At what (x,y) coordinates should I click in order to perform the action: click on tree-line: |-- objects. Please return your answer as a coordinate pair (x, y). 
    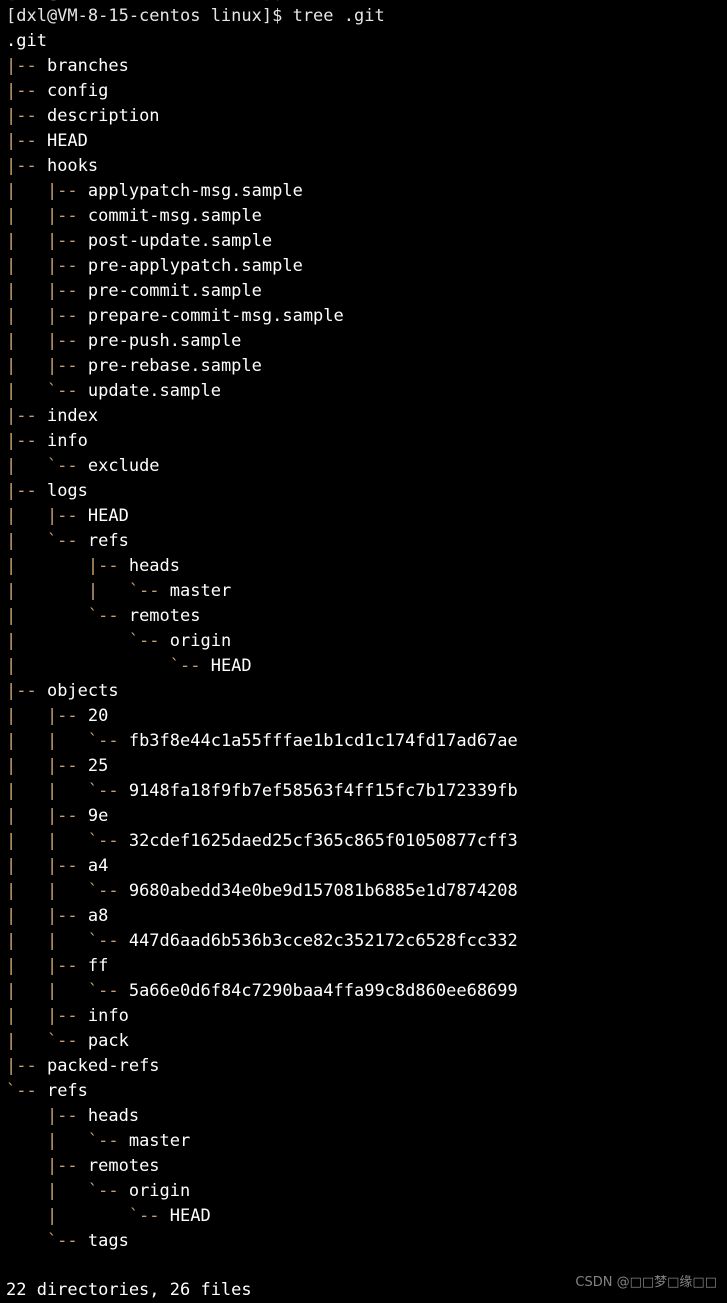
    Looking at the image, I should click on (366, 691).